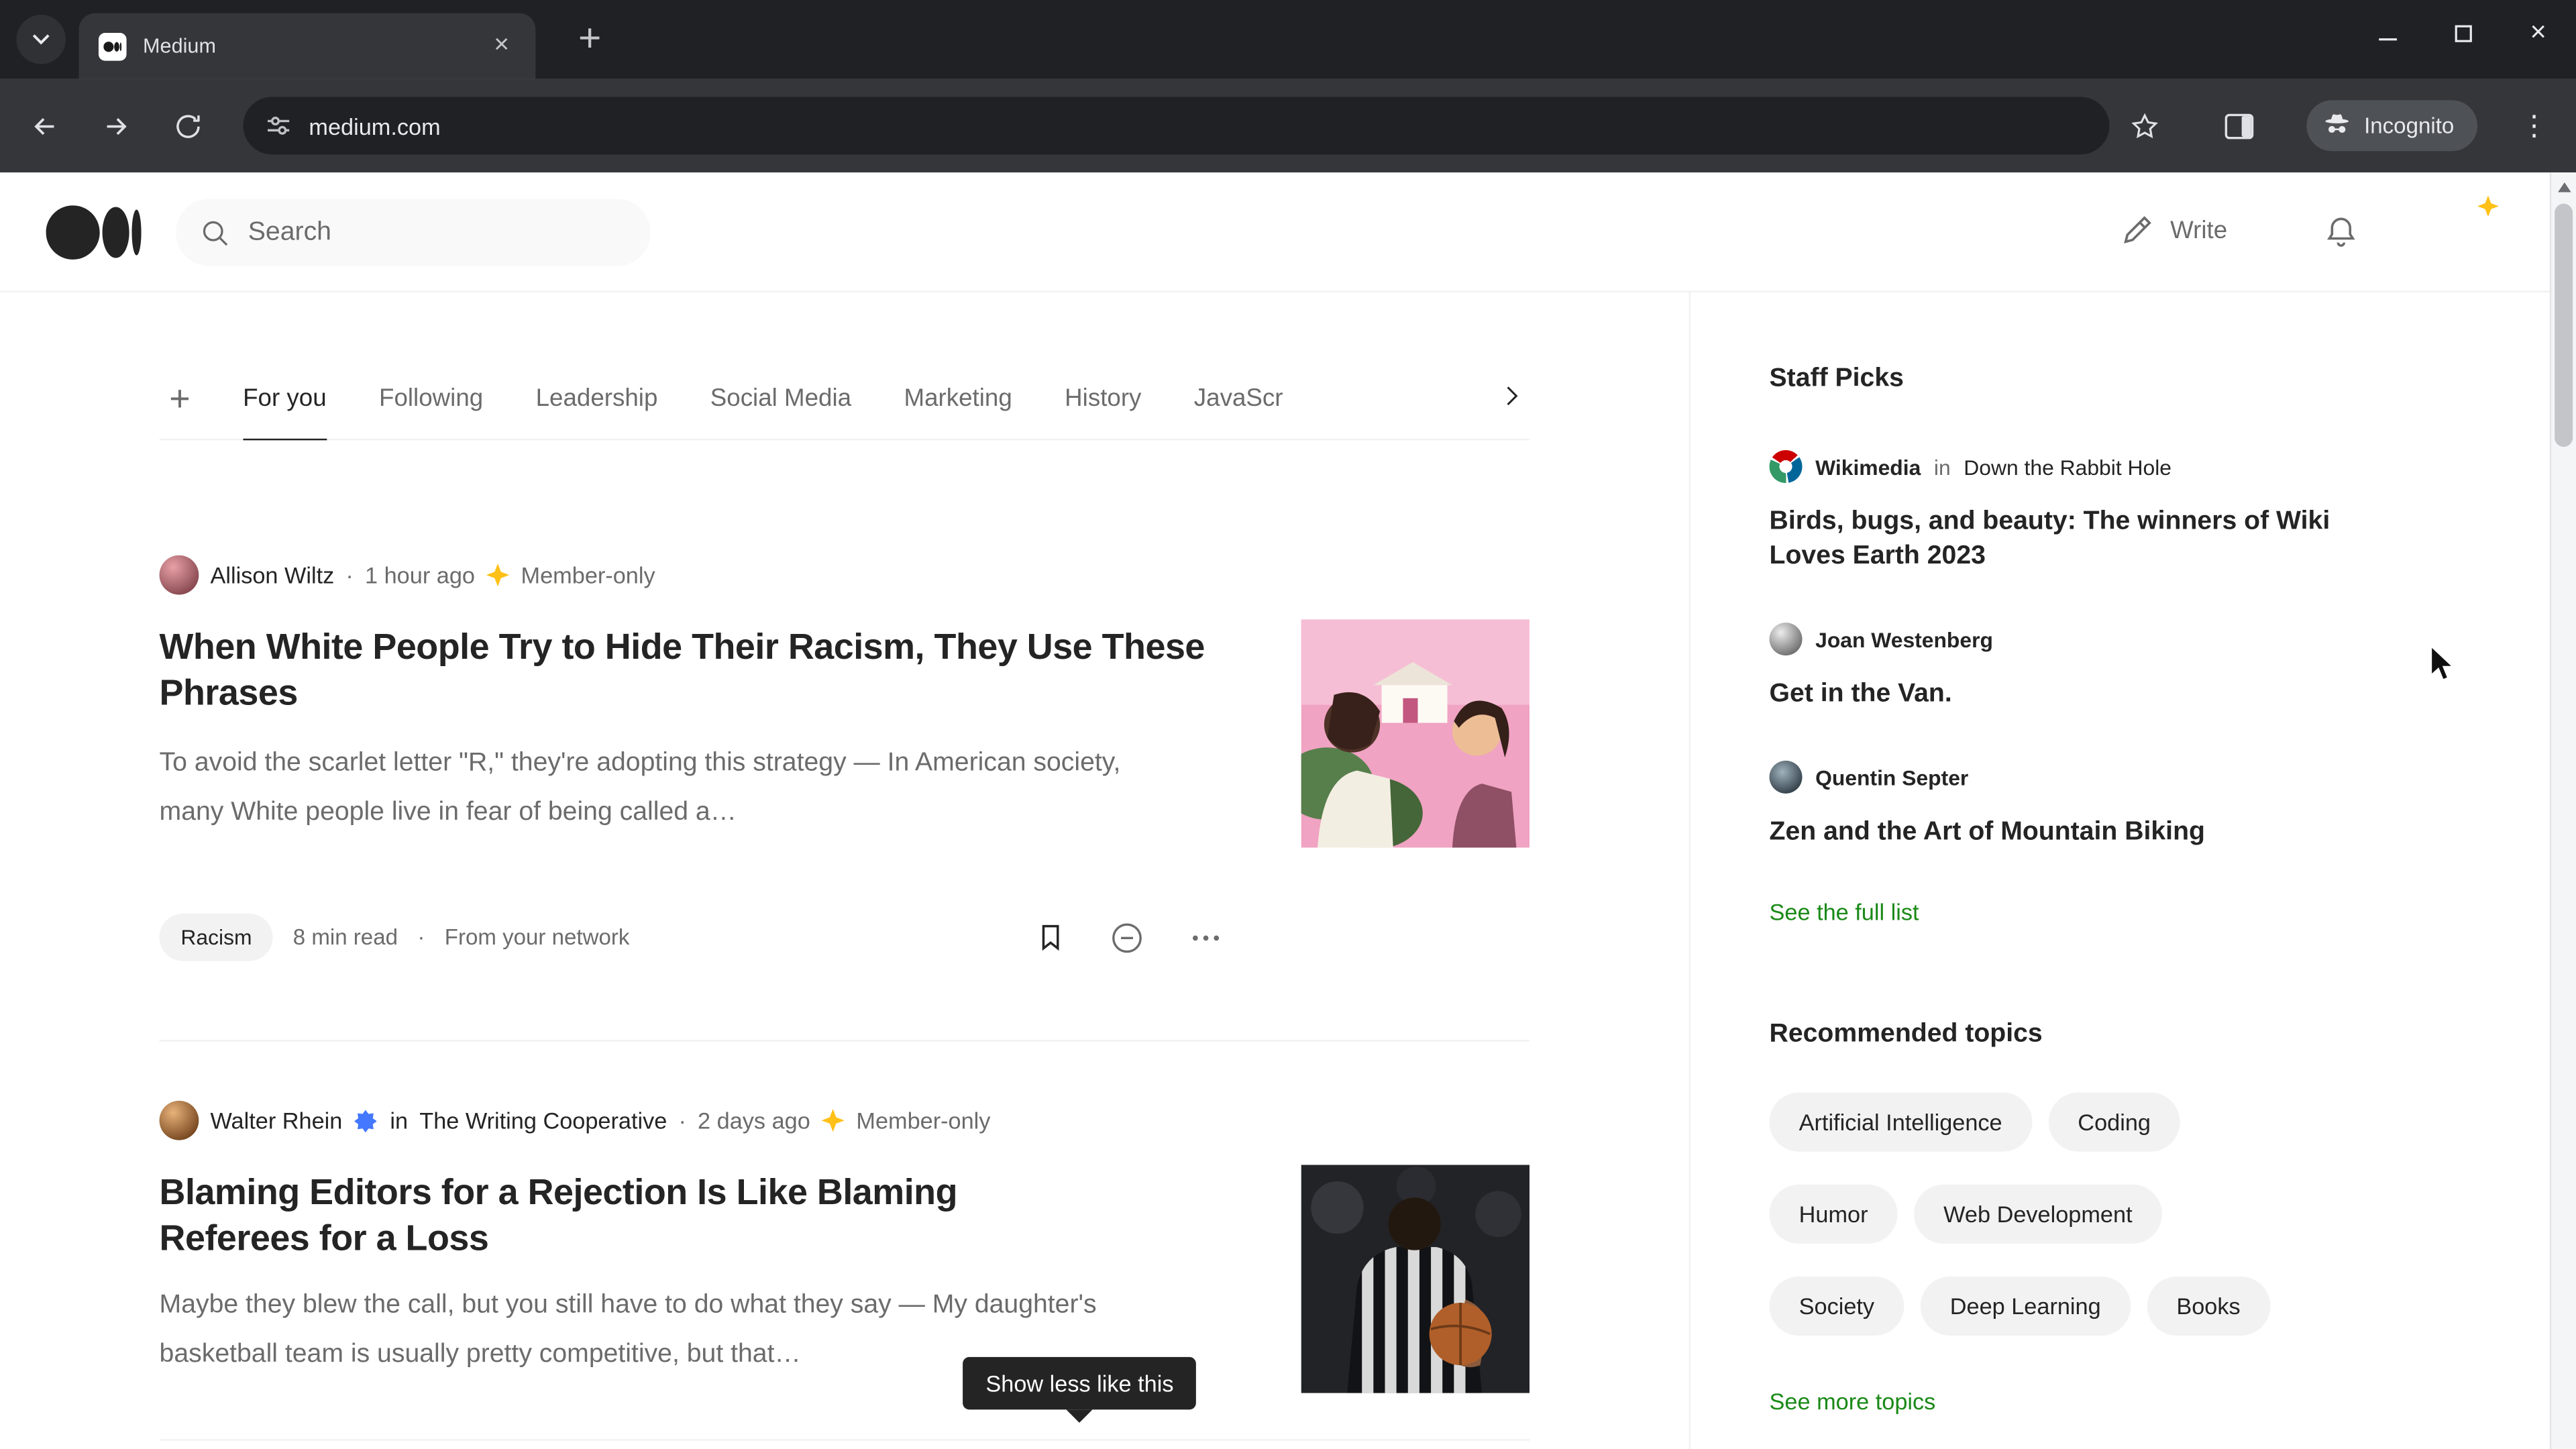  I want to click on tab-following: Following, so click(431, 399).